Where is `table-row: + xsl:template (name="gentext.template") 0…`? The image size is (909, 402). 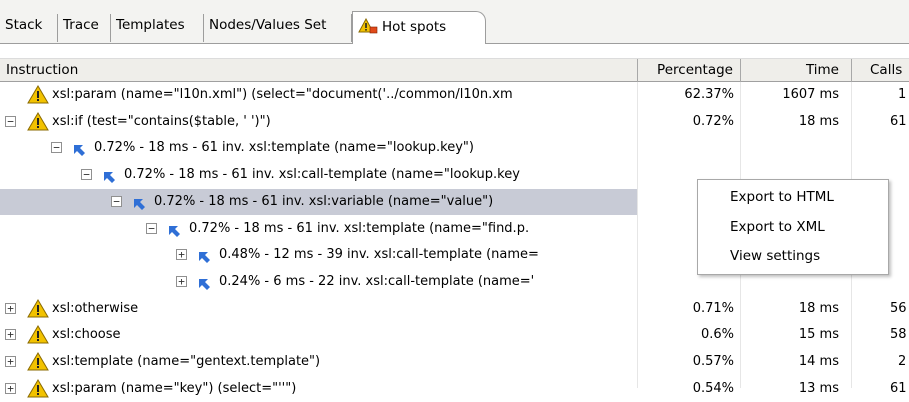 table-row: + xsl:template (name="gentext.template") 0… is located at coordinates (454, 362).